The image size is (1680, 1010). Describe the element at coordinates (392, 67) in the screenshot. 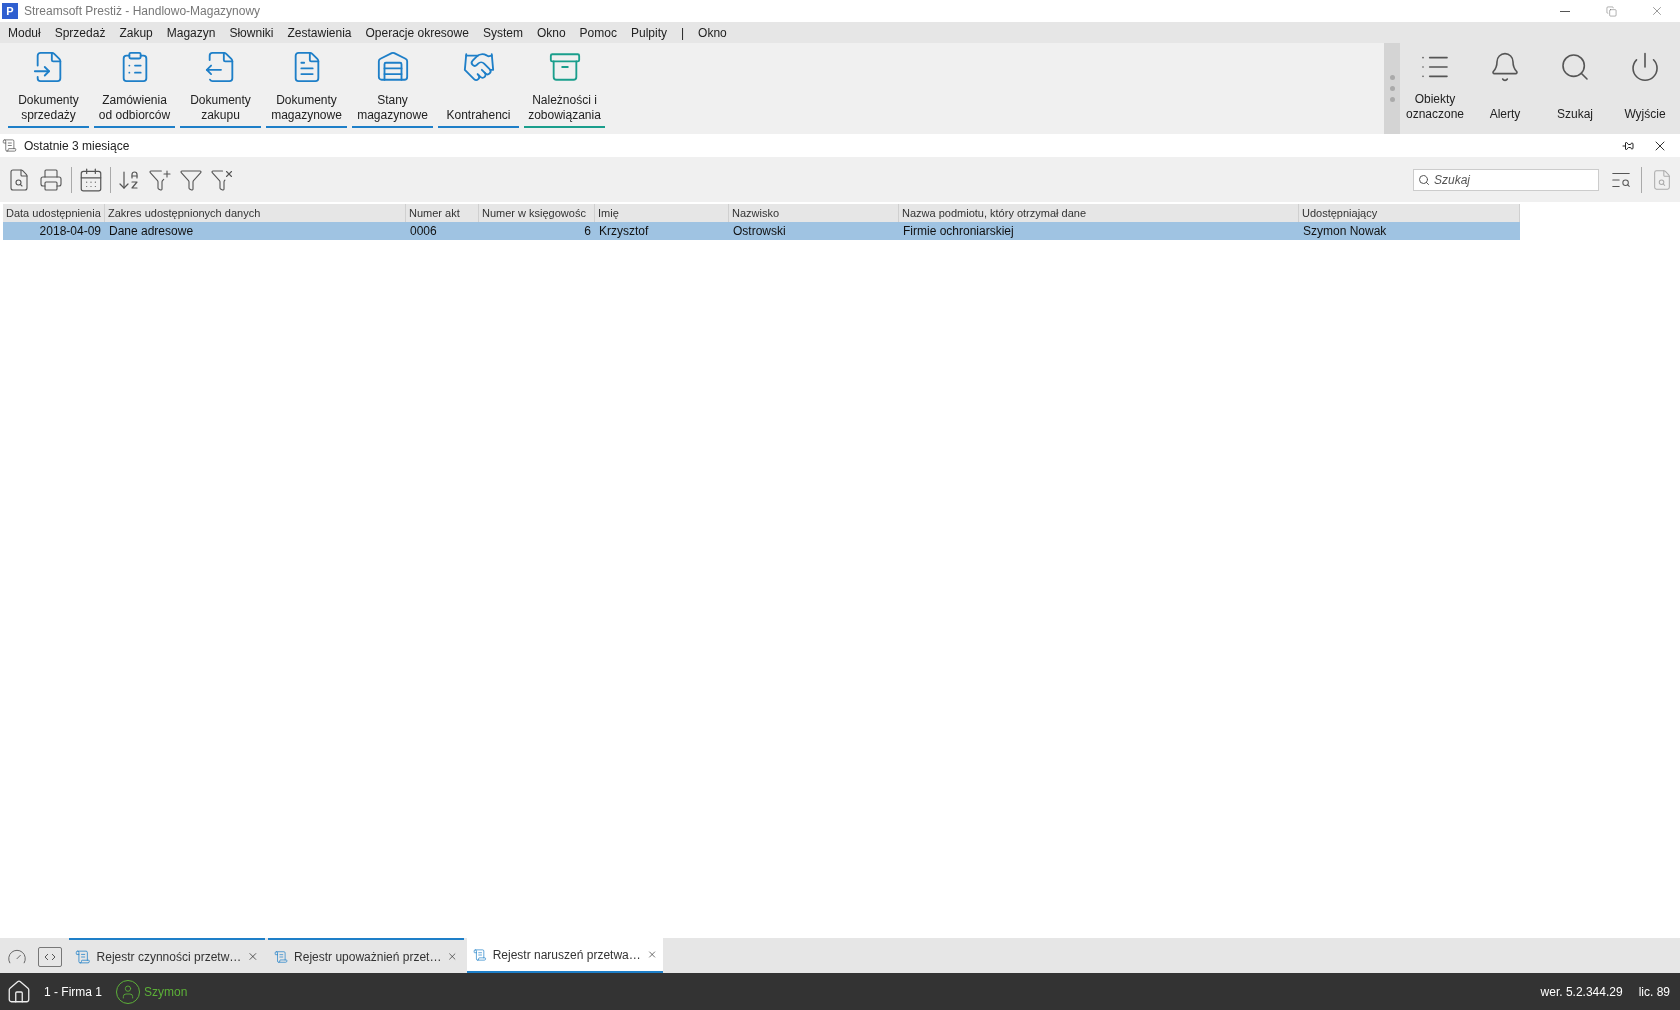

I see `warehouse-icon` at that location.